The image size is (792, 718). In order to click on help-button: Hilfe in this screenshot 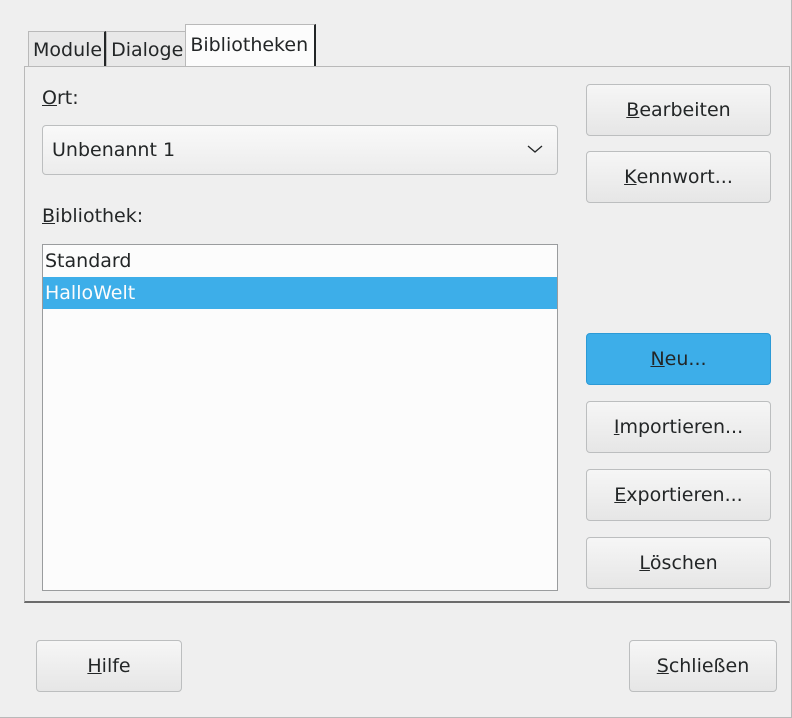, I will do `click(109, 666)`.